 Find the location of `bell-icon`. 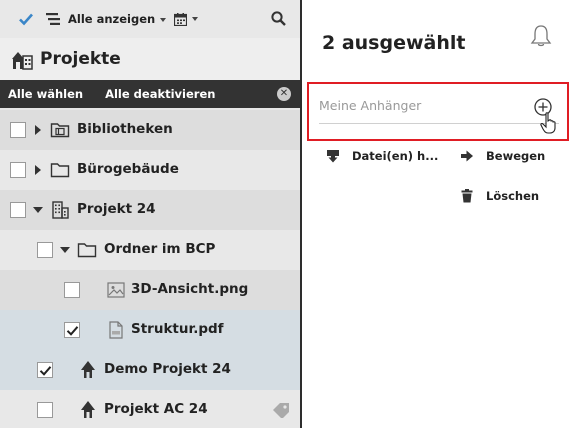

bell-icon is located at coordinates (541, 36).